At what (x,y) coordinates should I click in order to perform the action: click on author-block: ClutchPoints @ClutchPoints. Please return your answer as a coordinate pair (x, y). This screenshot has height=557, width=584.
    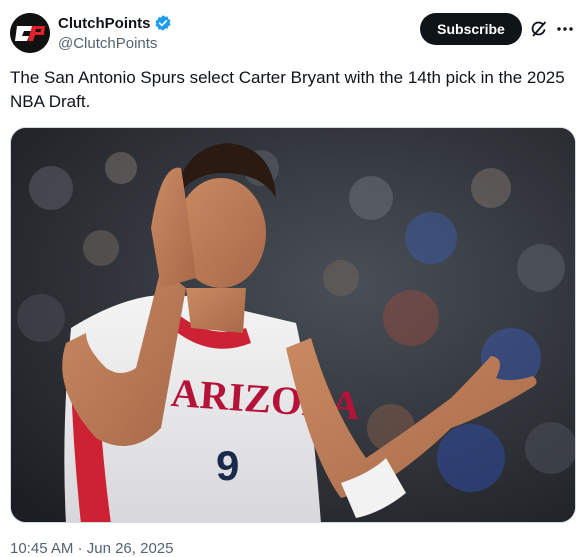
    Looking at the image, I should click on (115, 33).